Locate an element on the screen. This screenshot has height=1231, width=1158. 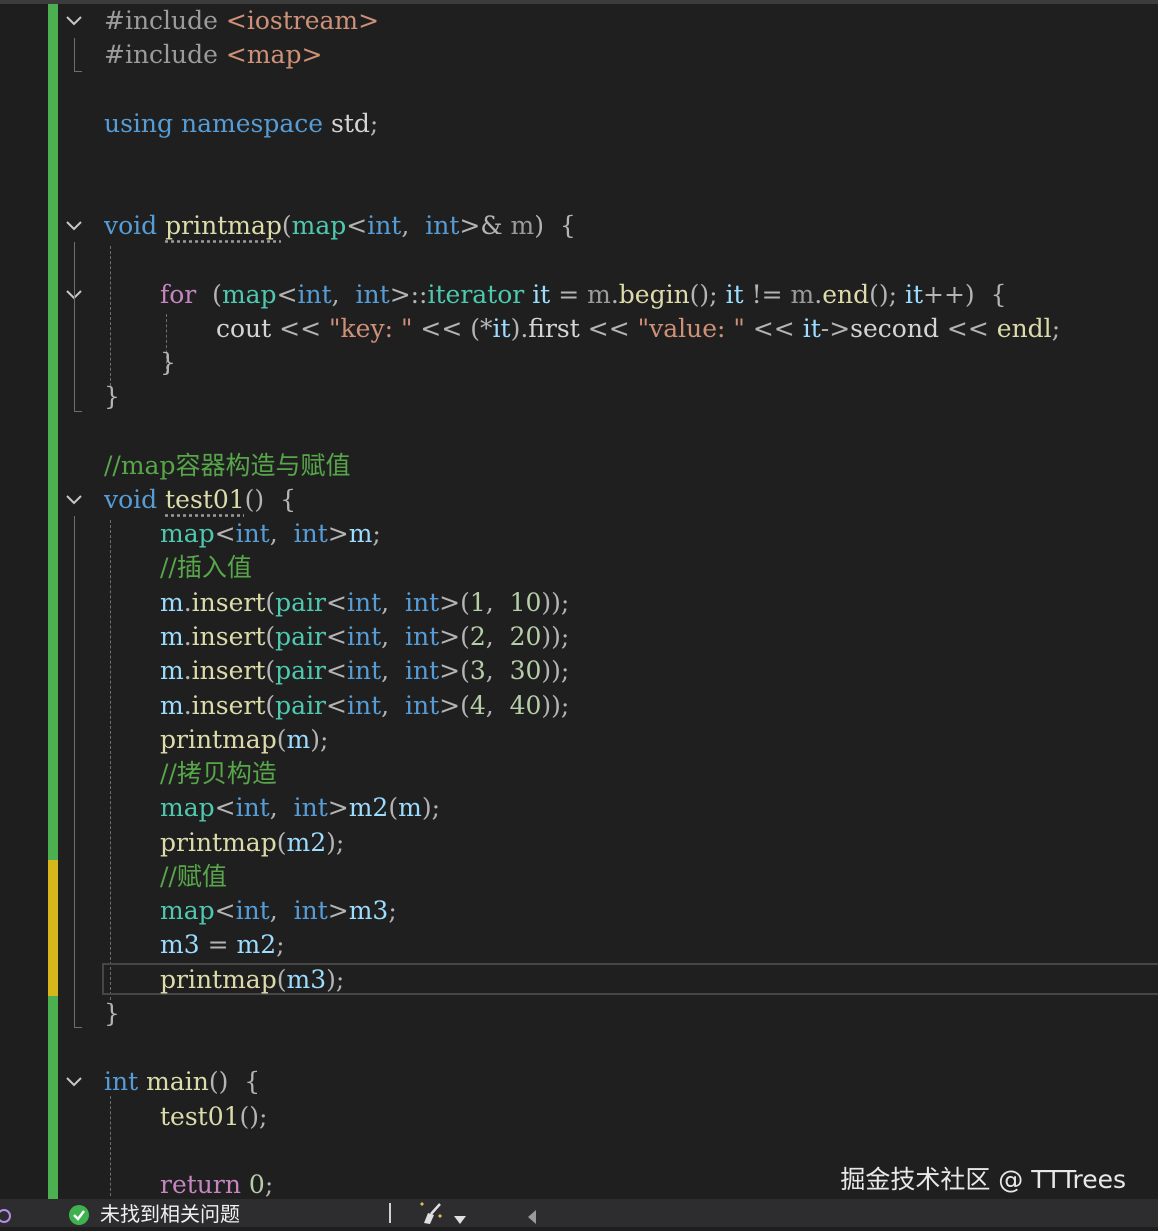
code-line: //赋值 is located at coordinates (193, 877).